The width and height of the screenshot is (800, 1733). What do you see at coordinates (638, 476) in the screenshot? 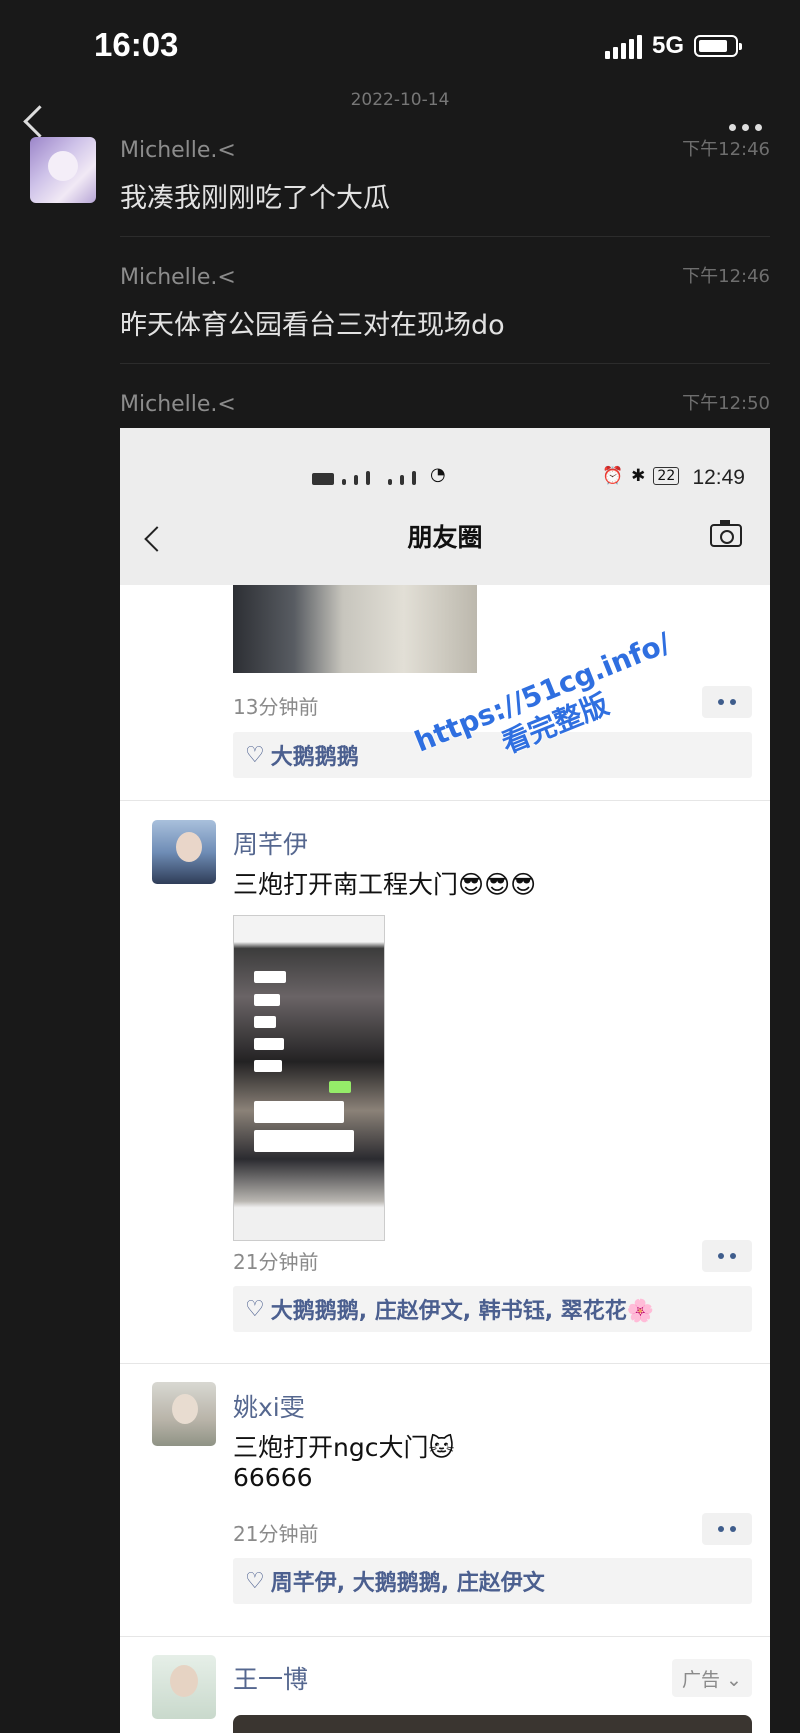
I see `bluetooth-icon: ✱` at bounding box center [638, 476].